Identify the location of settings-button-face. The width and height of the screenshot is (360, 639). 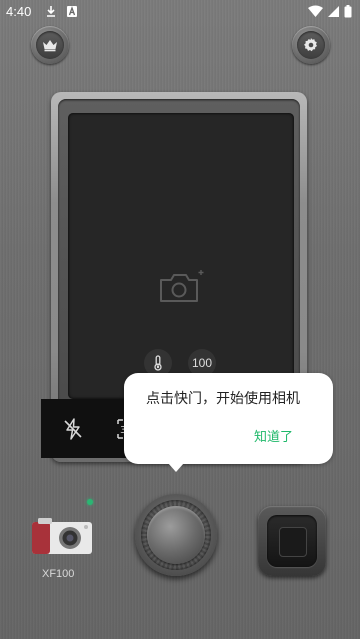
(311, 45).